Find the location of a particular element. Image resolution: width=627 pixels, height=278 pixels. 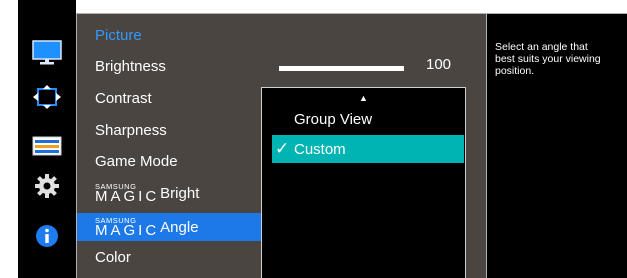

menu-item-game-mode: Game Mode is located at coordinates (170, 161).